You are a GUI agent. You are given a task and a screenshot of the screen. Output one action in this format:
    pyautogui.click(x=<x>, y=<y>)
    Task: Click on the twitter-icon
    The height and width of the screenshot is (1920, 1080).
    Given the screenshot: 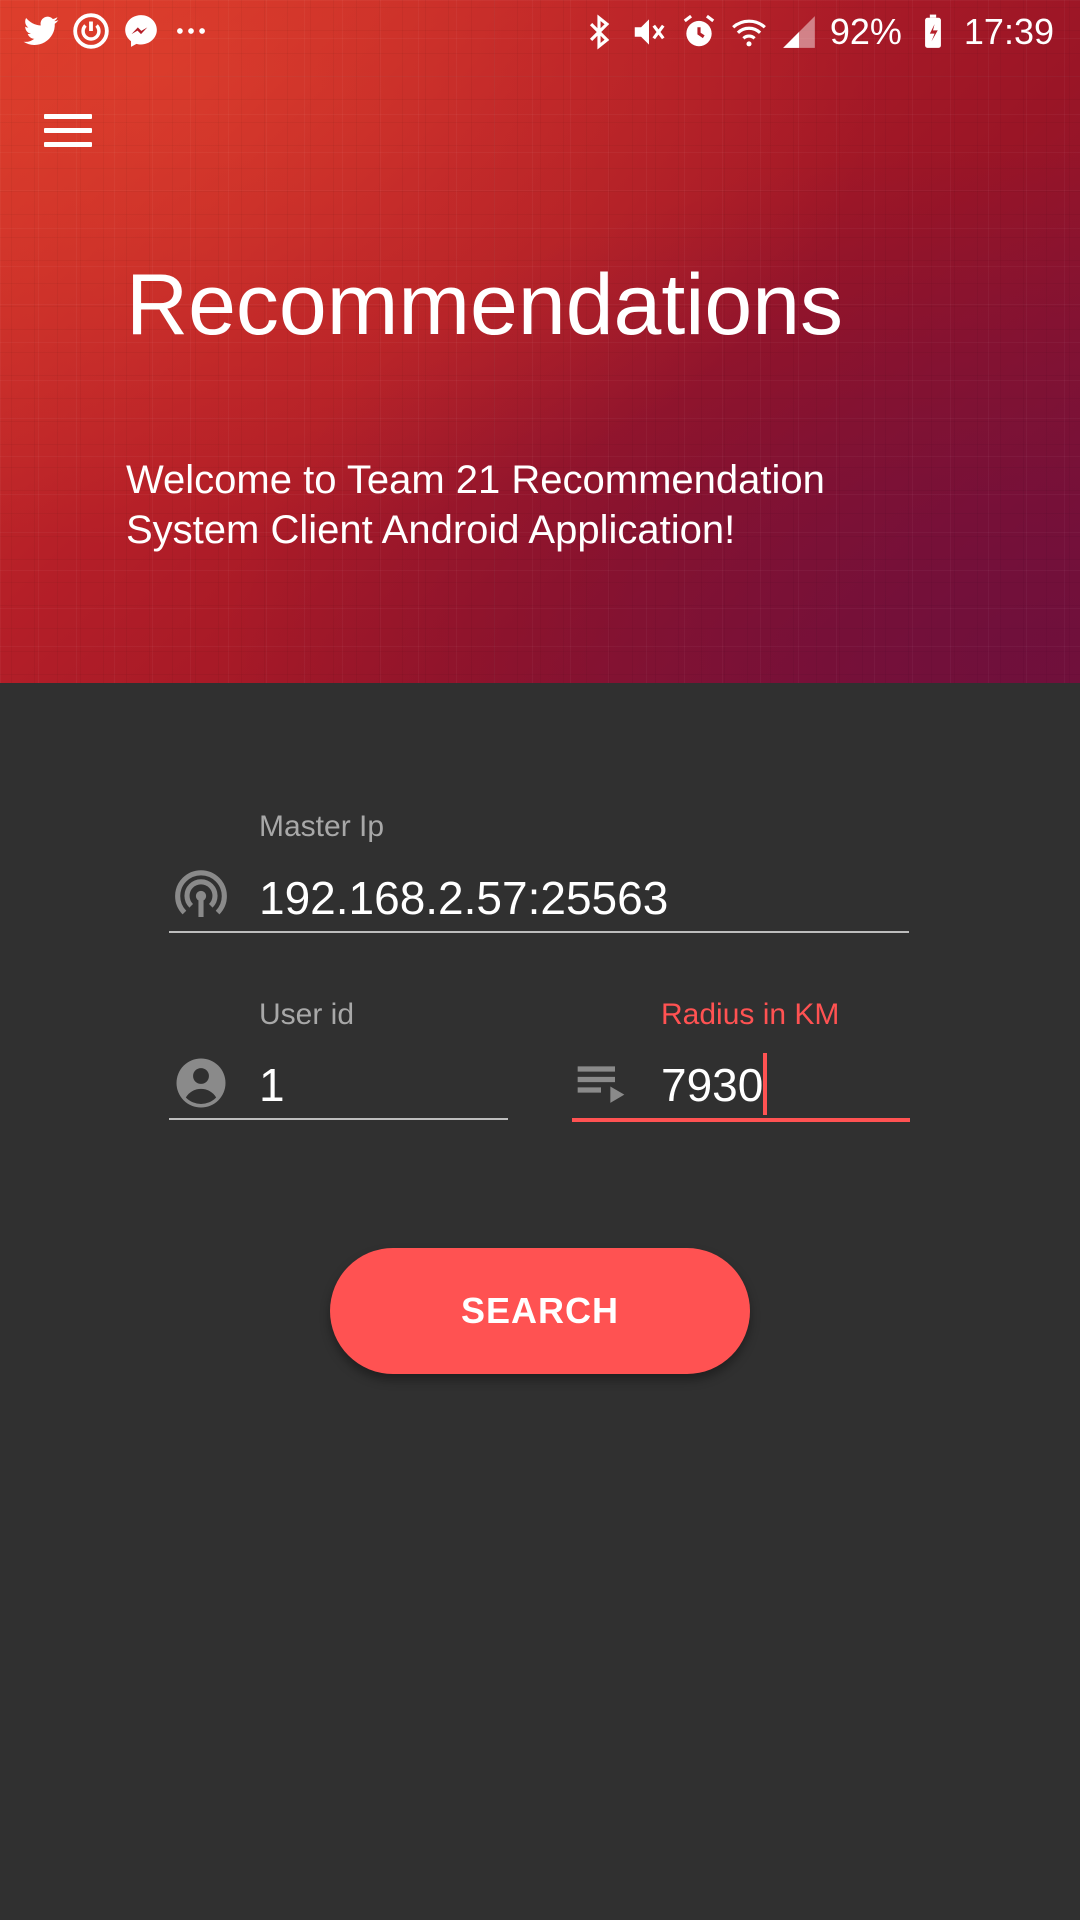 What is the action you would take?
    pyautogui.click(x=41, y=30)
    